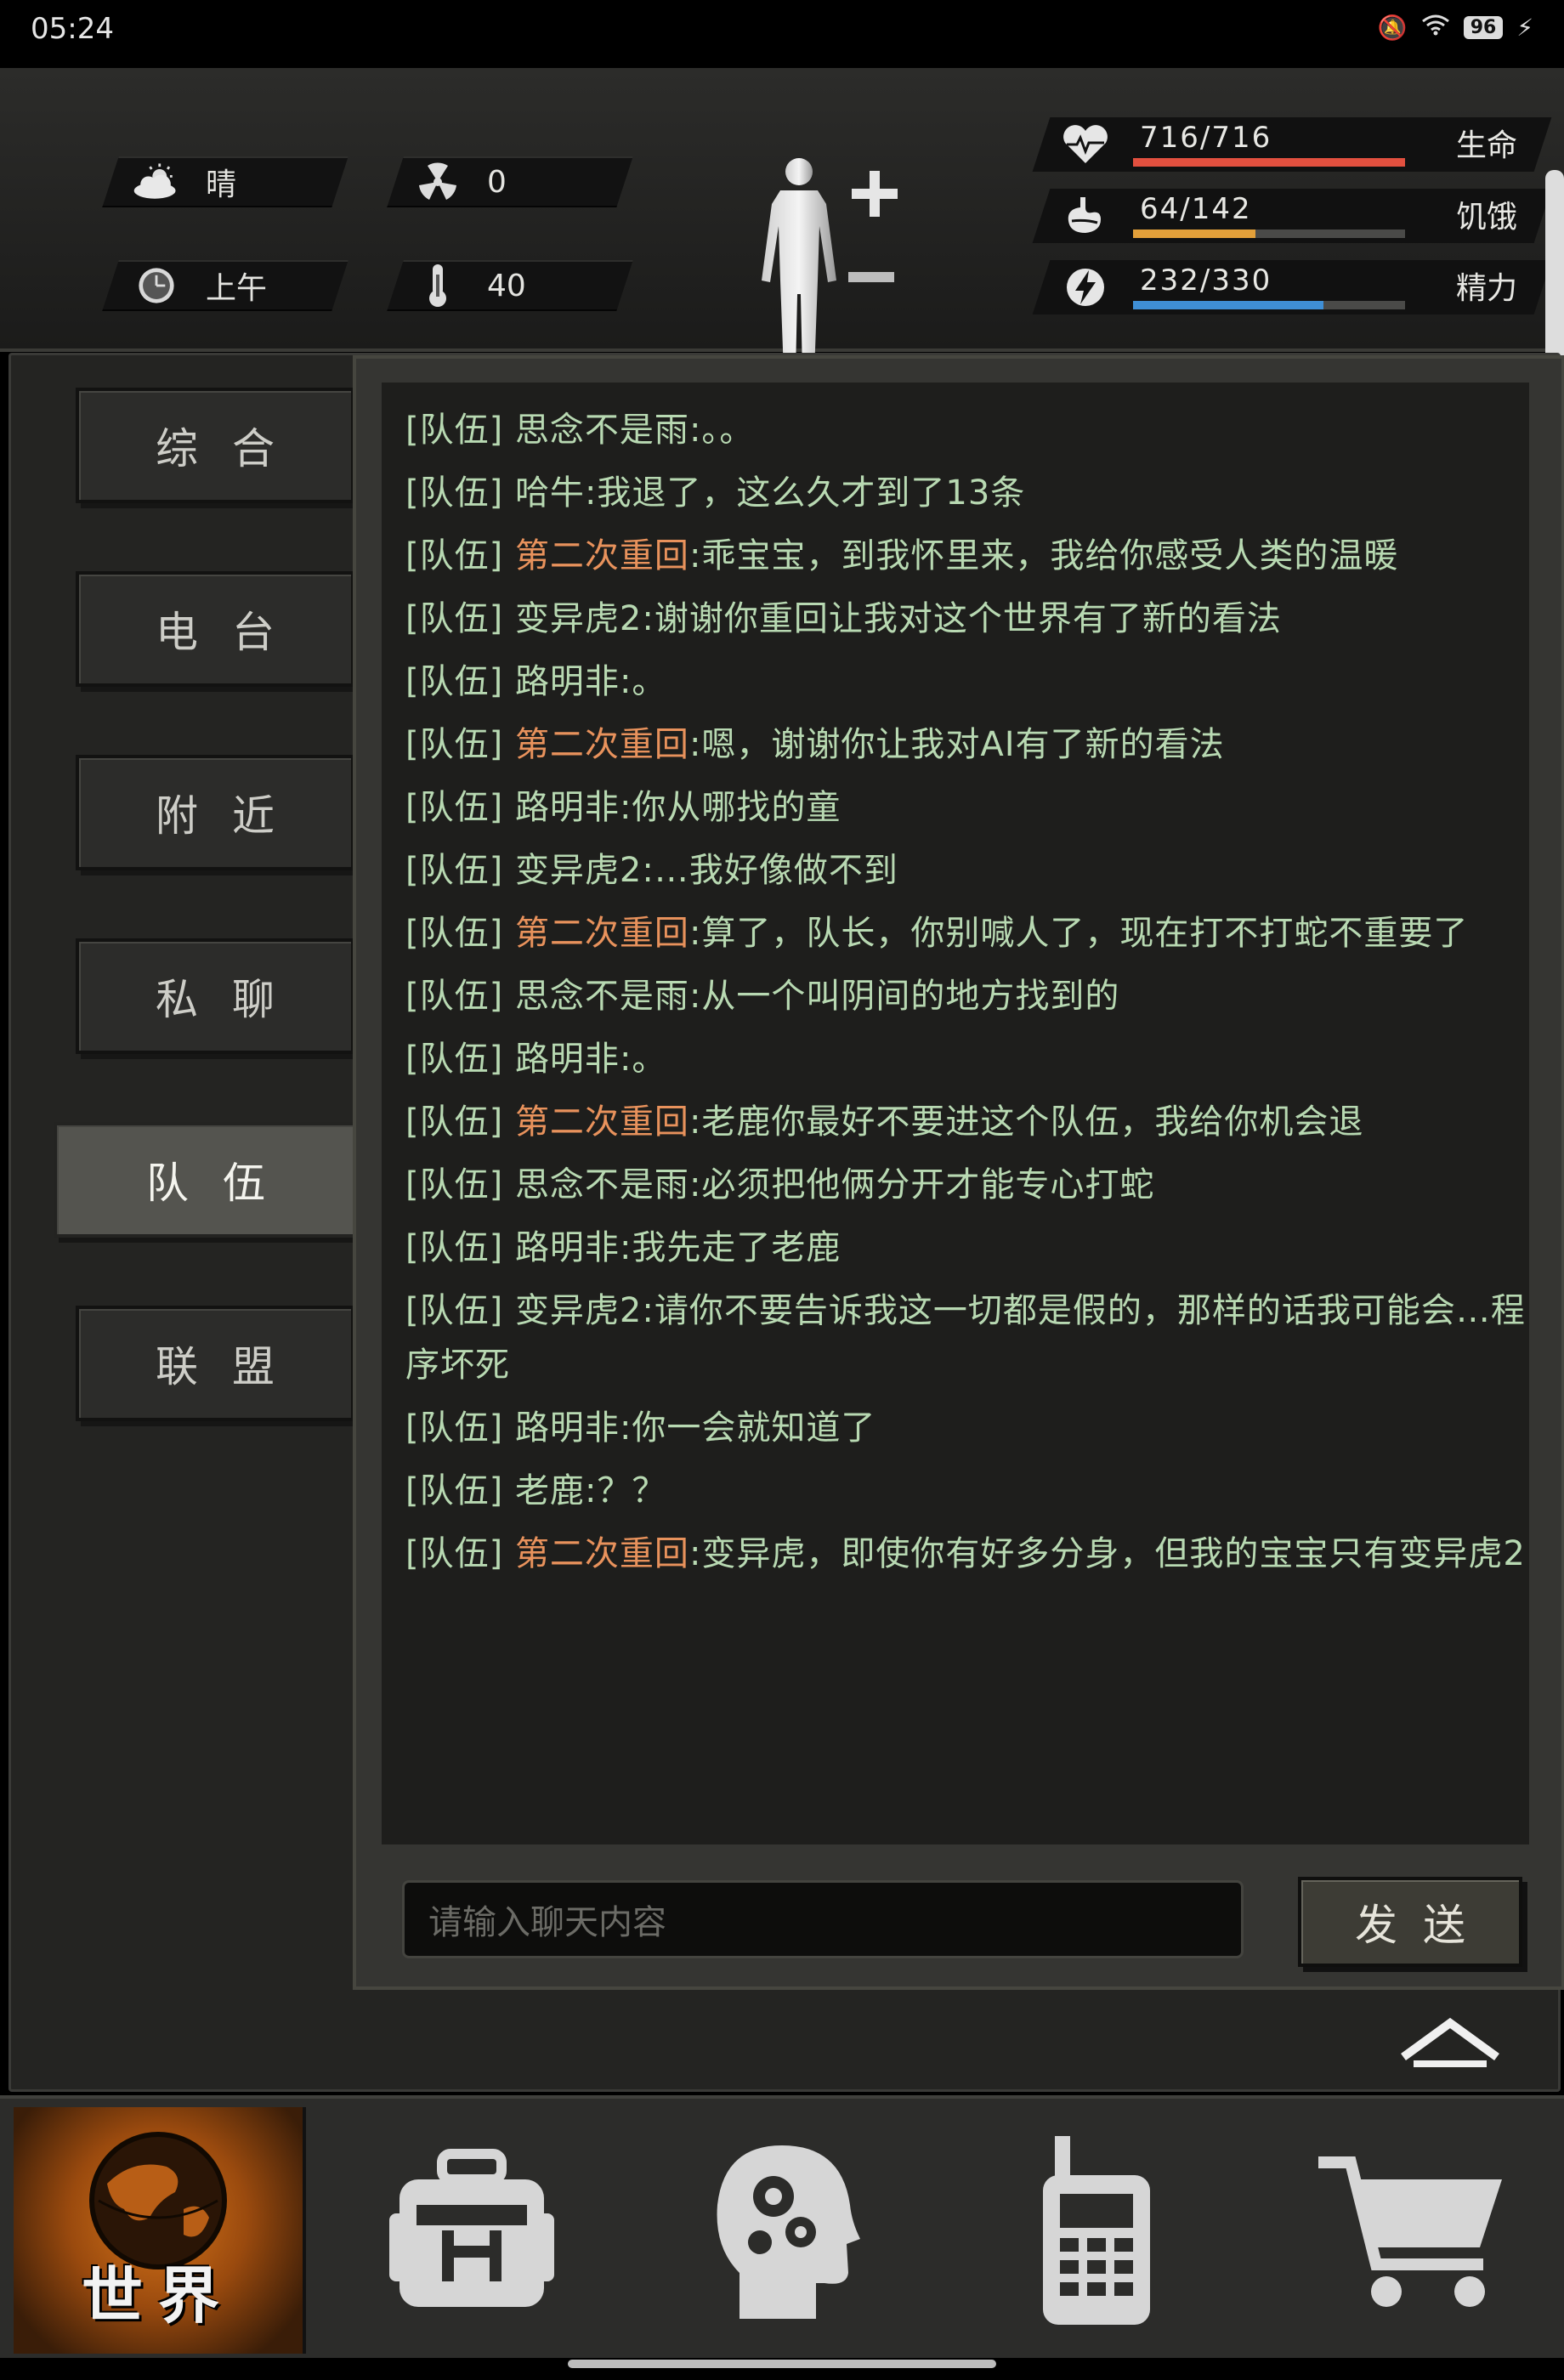 The image size is (1564, 2380). What do you see at coordinates (215, 812) in the screenshot?
I see `tab-nearby: 附近` at bounding box center [215, 812].